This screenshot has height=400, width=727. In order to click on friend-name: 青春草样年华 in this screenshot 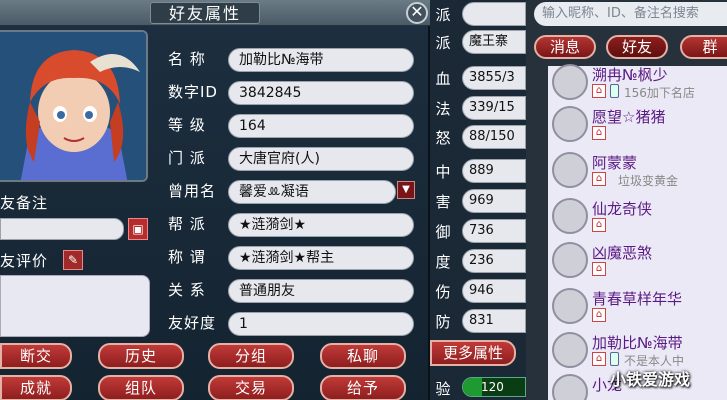, I will do `click(637, 299)`.